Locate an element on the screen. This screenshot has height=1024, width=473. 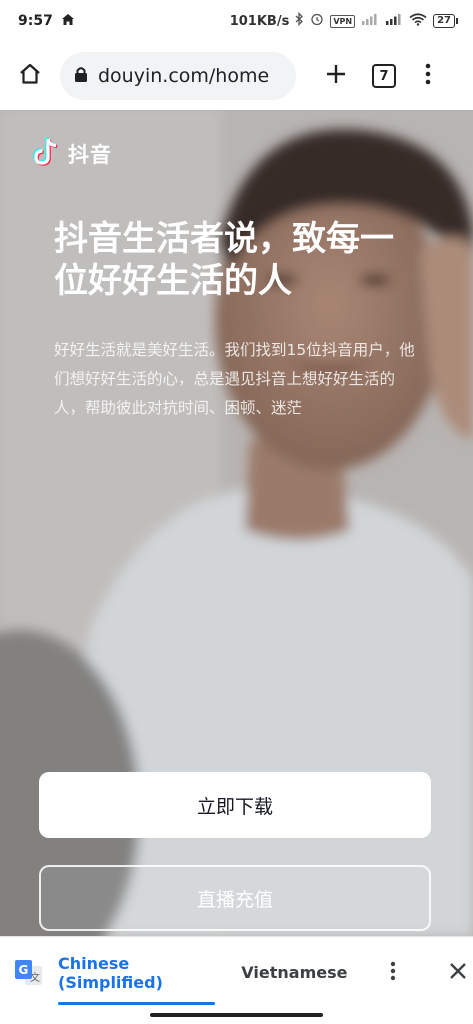
translate-bar: 文 G Chinese (Simplified) Vietnamese is located at coordinates (236, 972).